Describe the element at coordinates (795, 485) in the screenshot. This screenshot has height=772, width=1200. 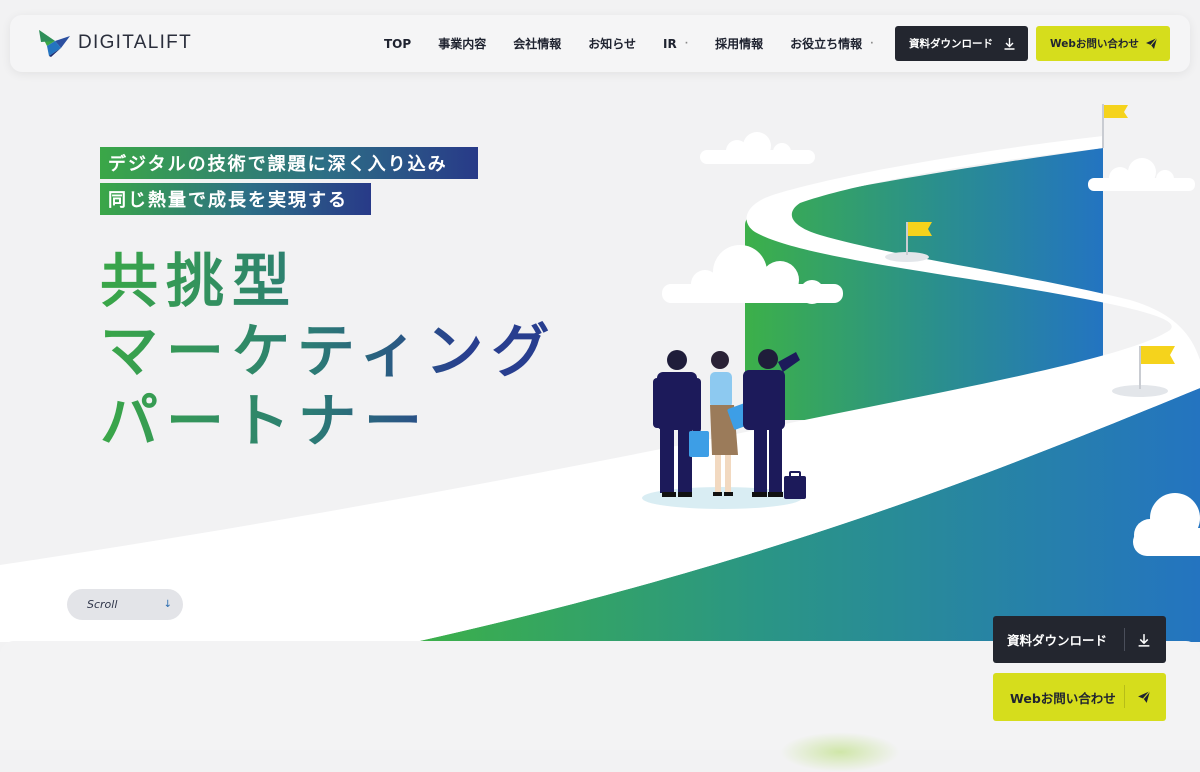
I see `briefcase` at that location.